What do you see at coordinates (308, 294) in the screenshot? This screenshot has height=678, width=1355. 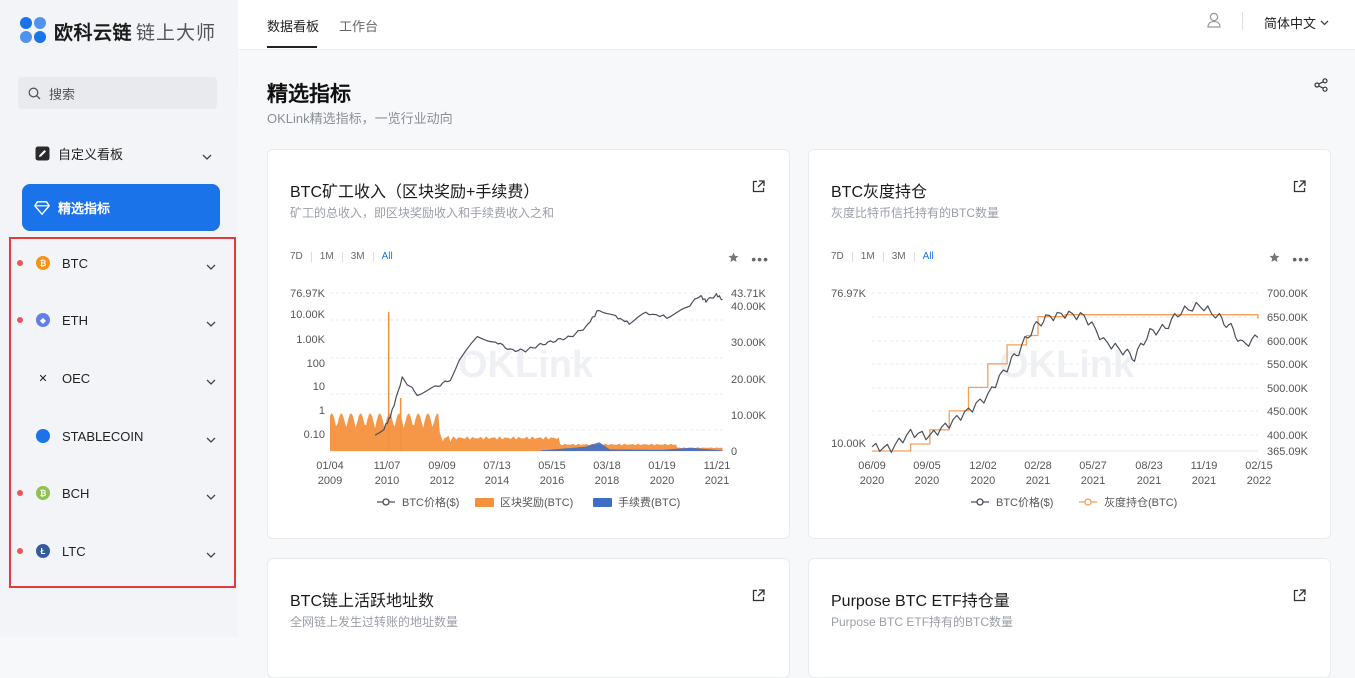 I see `y-tick-label: 76.97K` at bounding box center [308, 294].